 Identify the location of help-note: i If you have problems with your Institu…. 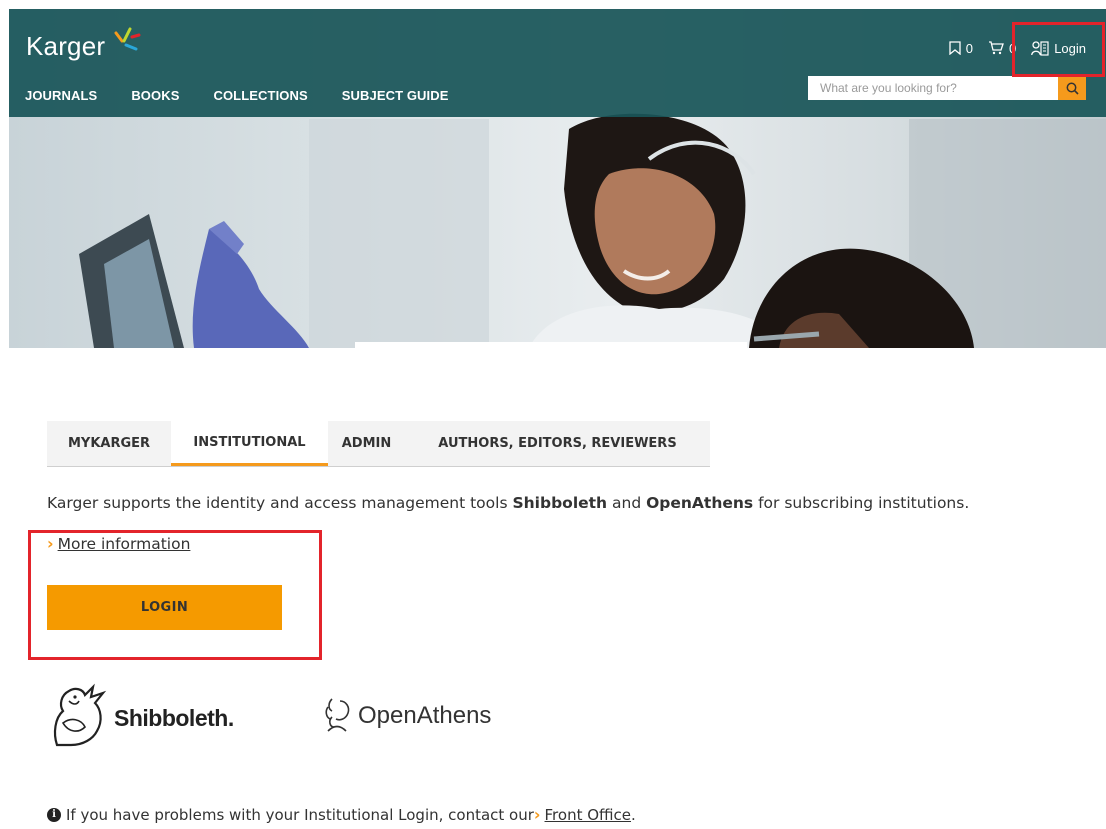
(341, 814).